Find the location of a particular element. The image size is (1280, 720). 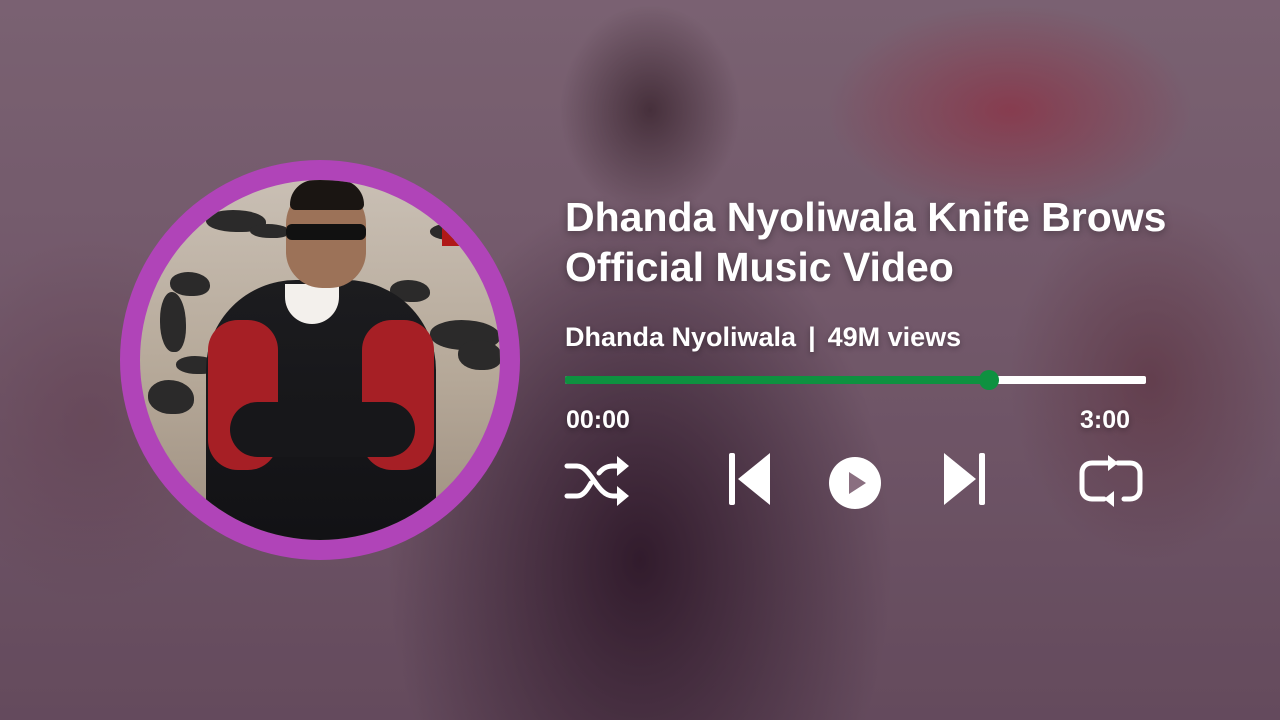

play-icon is located at coordinates (855, 483).